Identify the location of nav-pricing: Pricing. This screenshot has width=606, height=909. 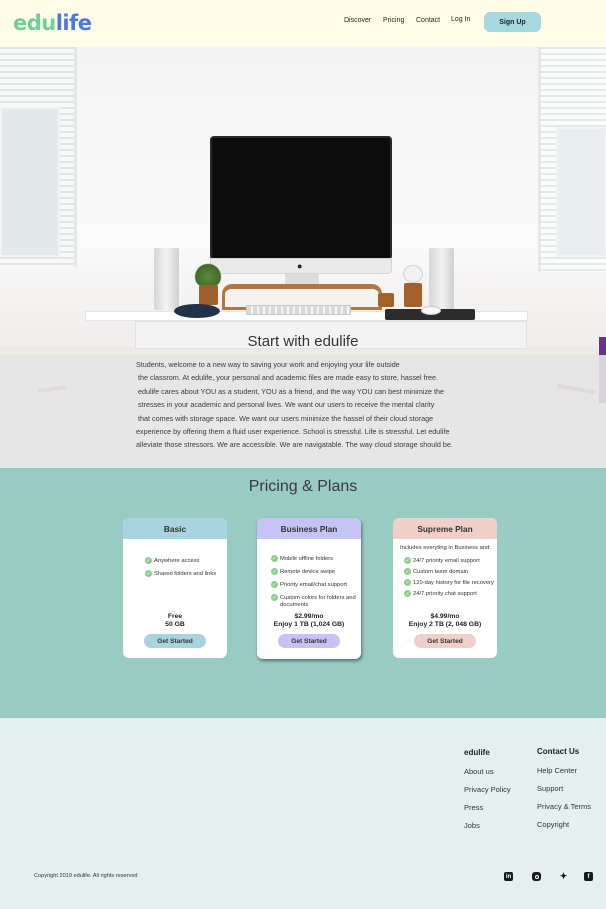
(393, 20).